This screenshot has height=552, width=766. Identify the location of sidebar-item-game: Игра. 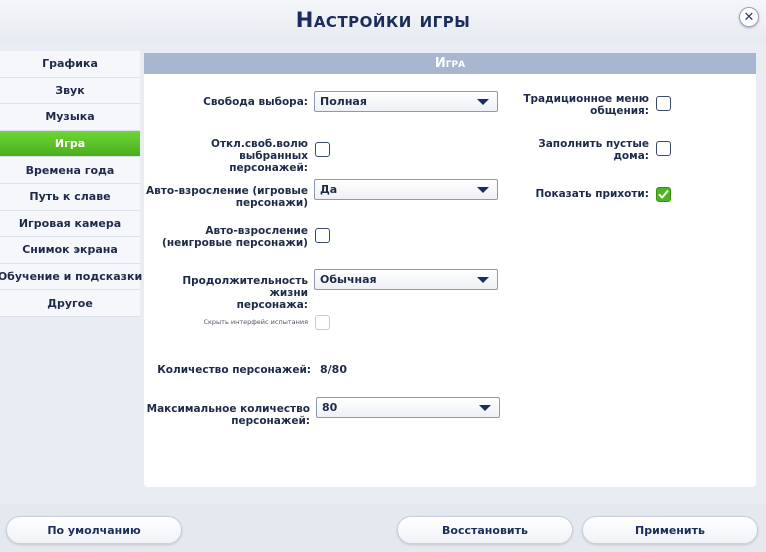
(70, 144).